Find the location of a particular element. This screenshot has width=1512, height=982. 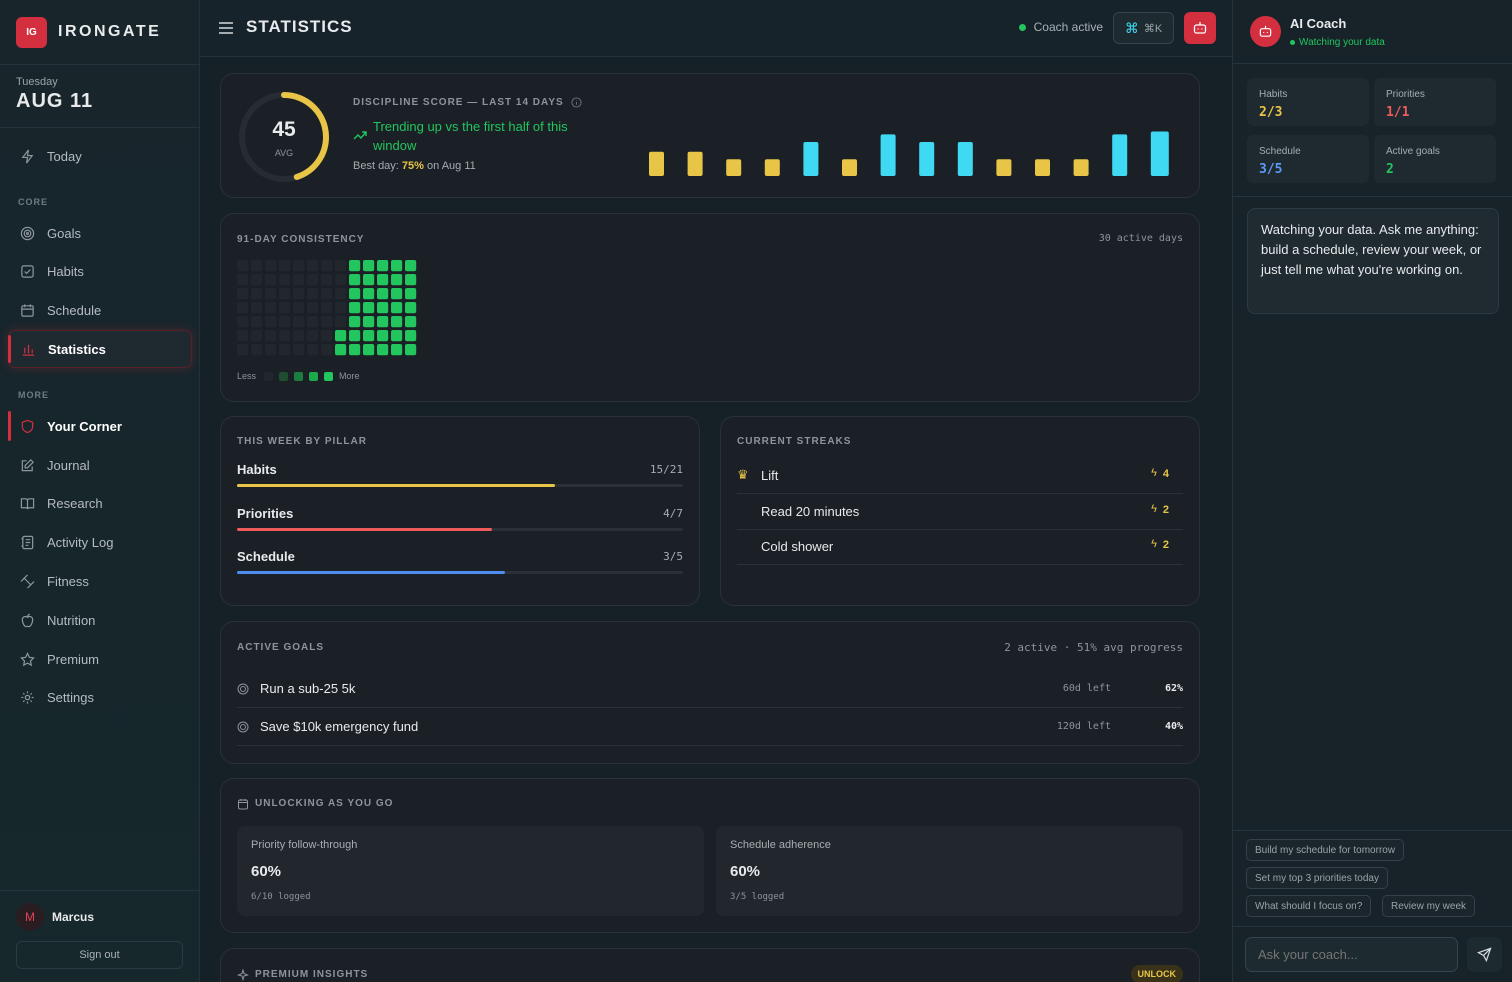

unlock-detail: 3/5 logged is located at coordinates (757, 897).